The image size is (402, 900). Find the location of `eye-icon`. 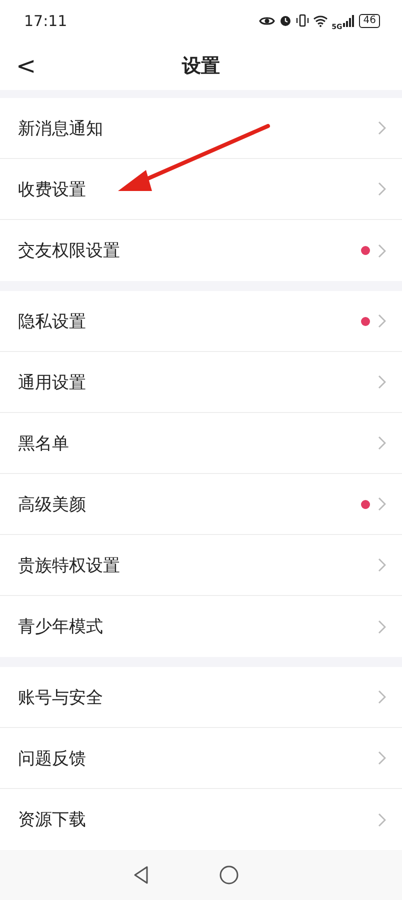

eye-icon is located at coordinates (266, 20).